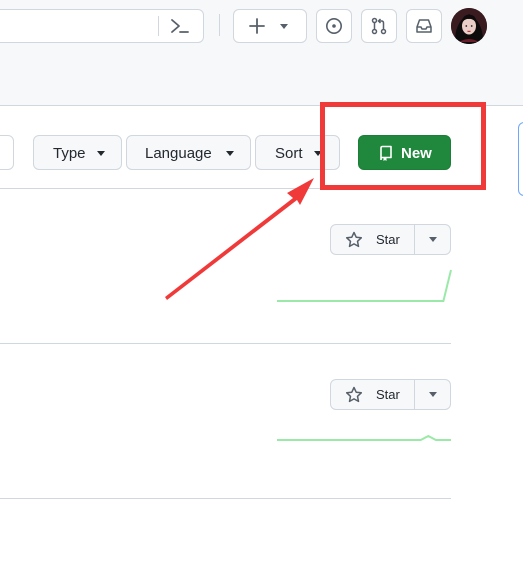 The height and width of the screenshot is (587, 523). I want to click on create-new-menu-button, so click(270, 26).